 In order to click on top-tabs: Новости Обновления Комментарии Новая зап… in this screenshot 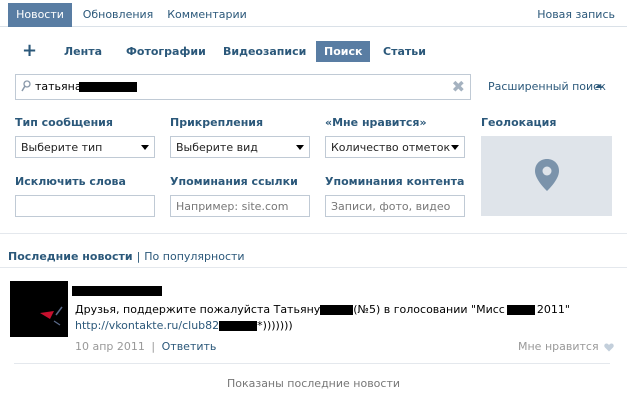, I will do `click(313, 13)`.